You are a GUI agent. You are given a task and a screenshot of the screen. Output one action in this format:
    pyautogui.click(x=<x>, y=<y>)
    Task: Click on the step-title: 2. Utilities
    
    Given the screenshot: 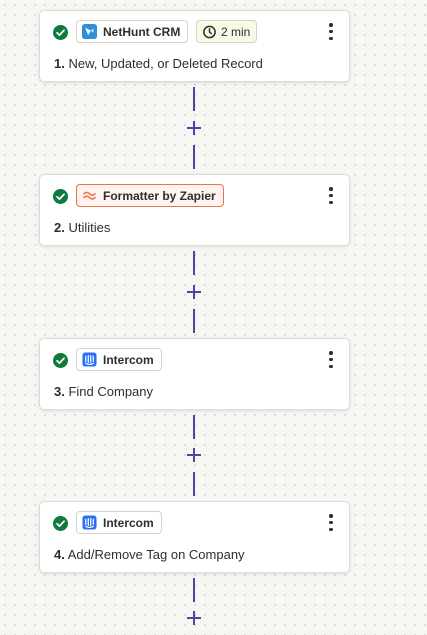 What is the action you would take?
    pyautogui.click(x=82, y=227)
    